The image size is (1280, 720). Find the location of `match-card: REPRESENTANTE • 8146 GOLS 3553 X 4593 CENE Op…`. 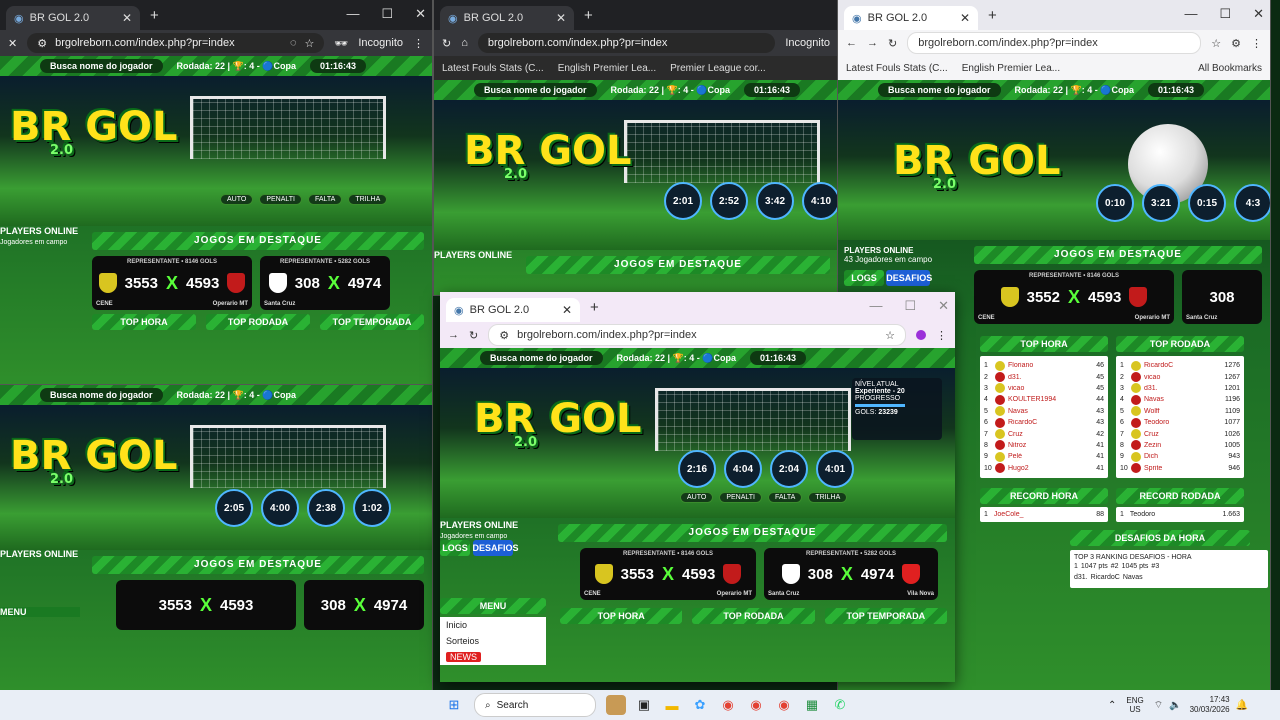

match-card: REPRESENTANTE • 8146 GOLS 3553 X 4593 CENE Op… is located at coordinates (172, 283).